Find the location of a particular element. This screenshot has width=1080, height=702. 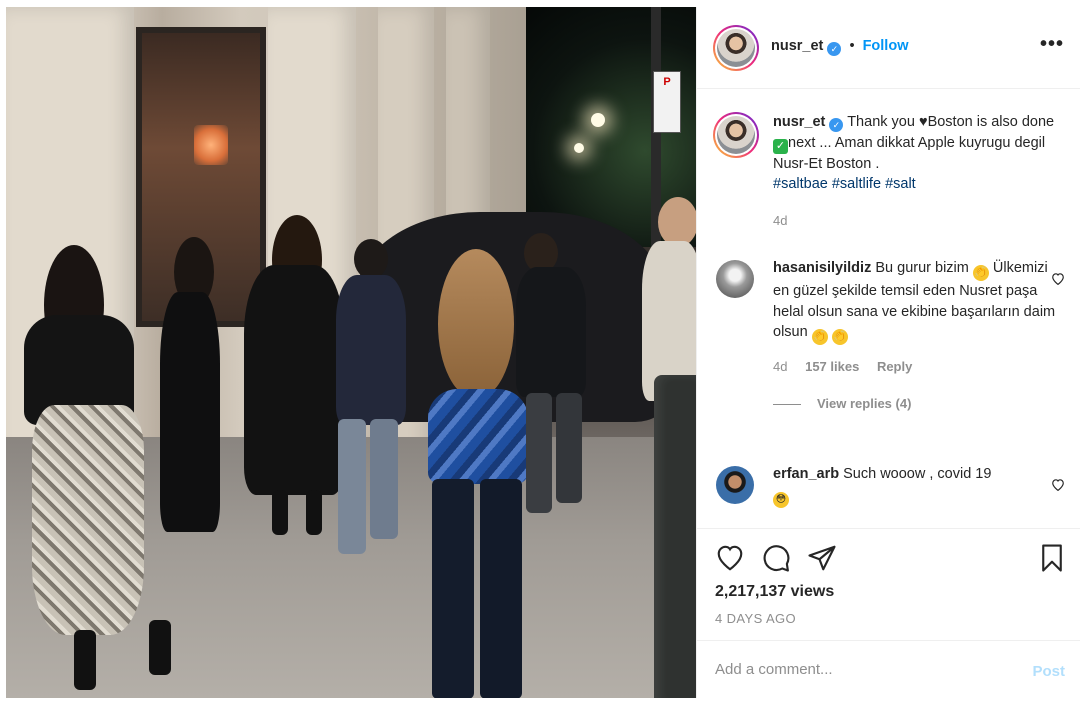

caption-avatar is located at coordinates (736, 135).